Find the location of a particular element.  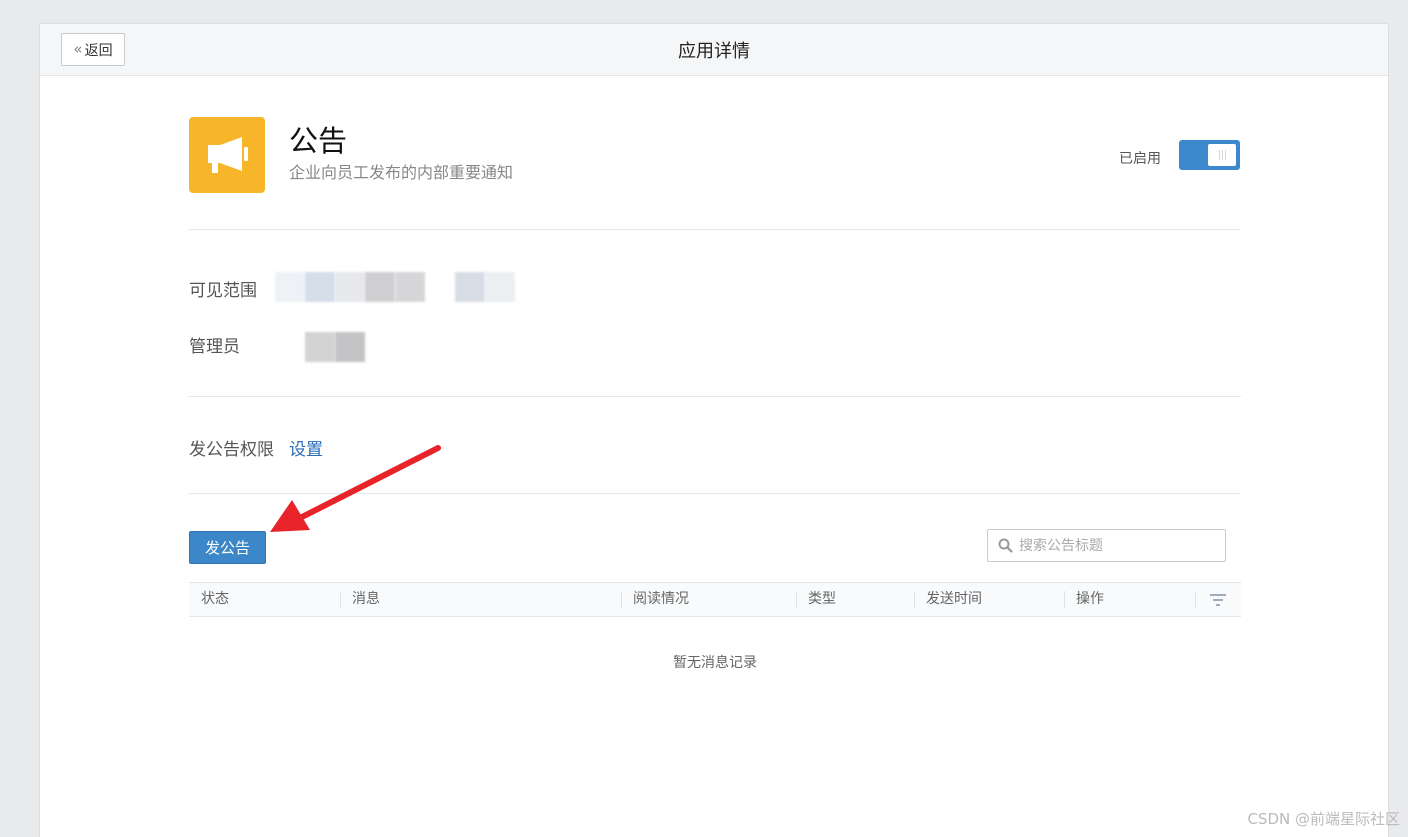

annotation-arrow-icon is located at coordinates (355, 488).